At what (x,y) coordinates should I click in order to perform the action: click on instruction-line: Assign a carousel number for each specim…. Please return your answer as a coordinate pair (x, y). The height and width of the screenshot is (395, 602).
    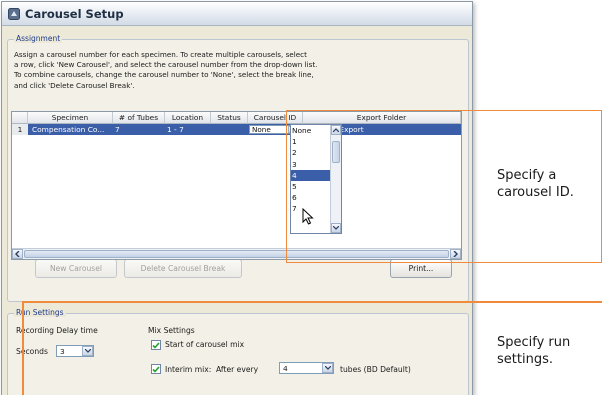
    Looking at the image, I should click on (160, 54).